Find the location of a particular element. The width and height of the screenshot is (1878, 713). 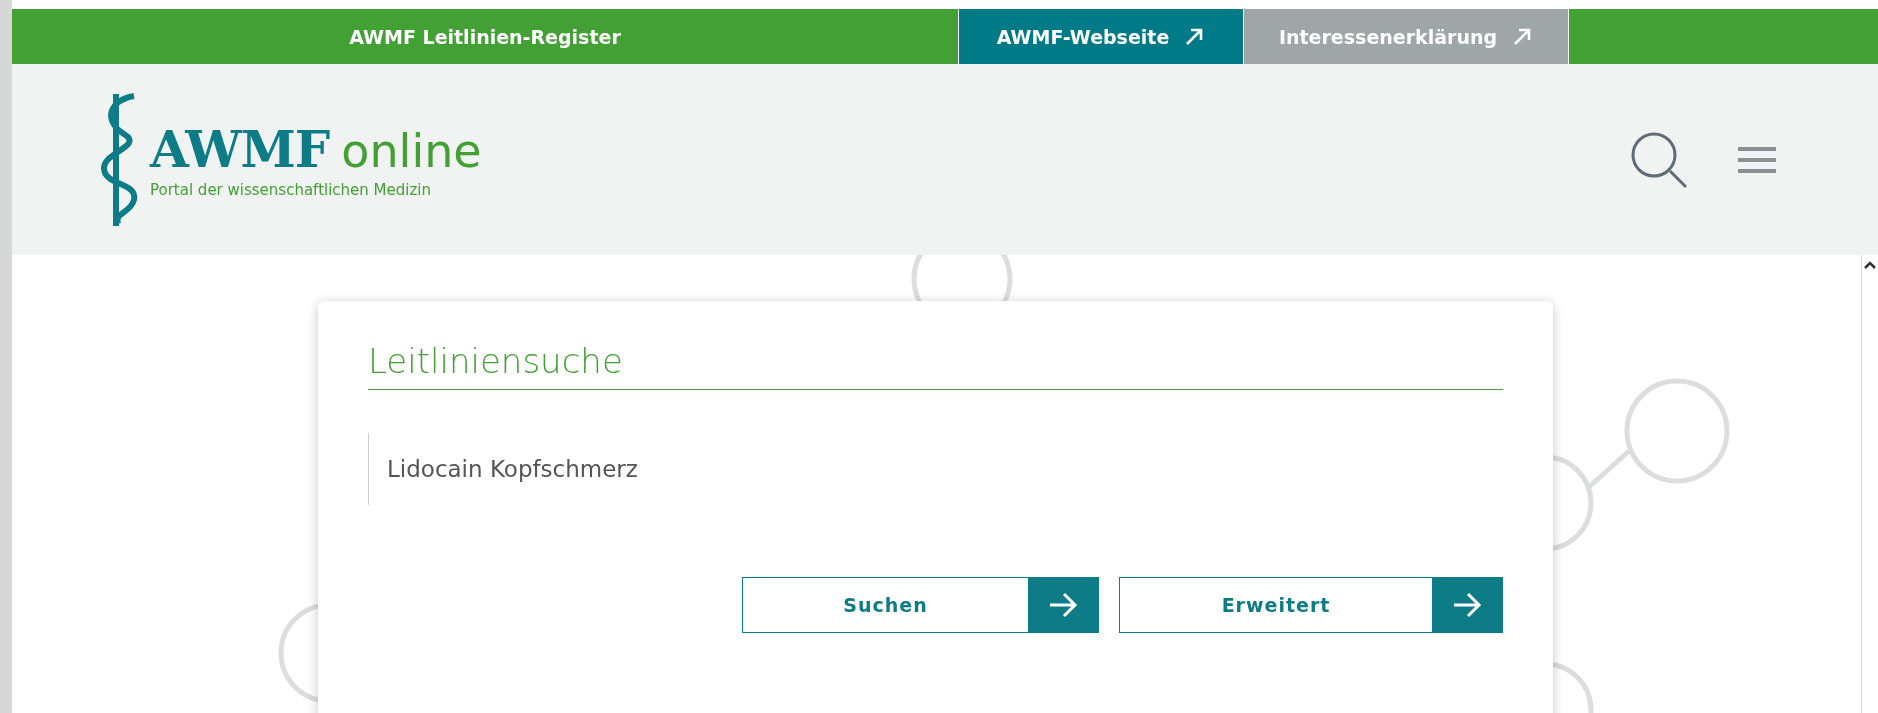

logo-suffix: online is located at coordinates (411, 151).